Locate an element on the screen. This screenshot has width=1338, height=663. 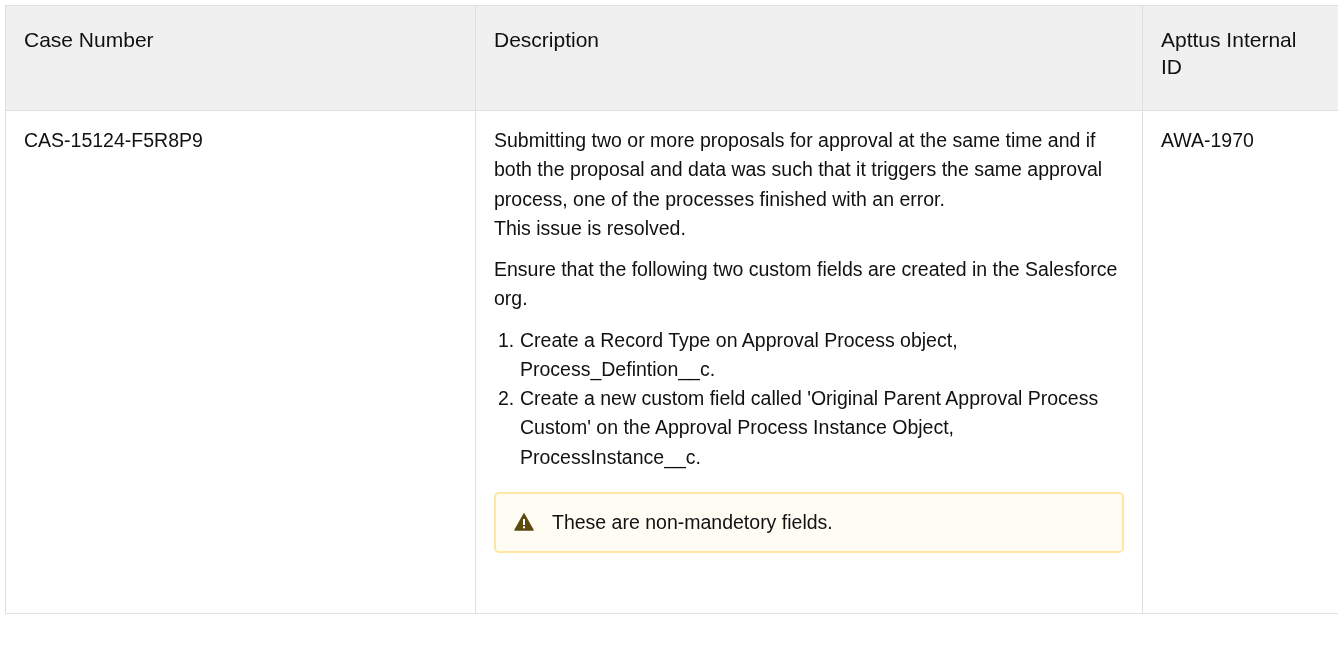
list-item-text: Create a Record Type on Approval Process object, Process_Defintion__c. is located at coordinates (739, 355).